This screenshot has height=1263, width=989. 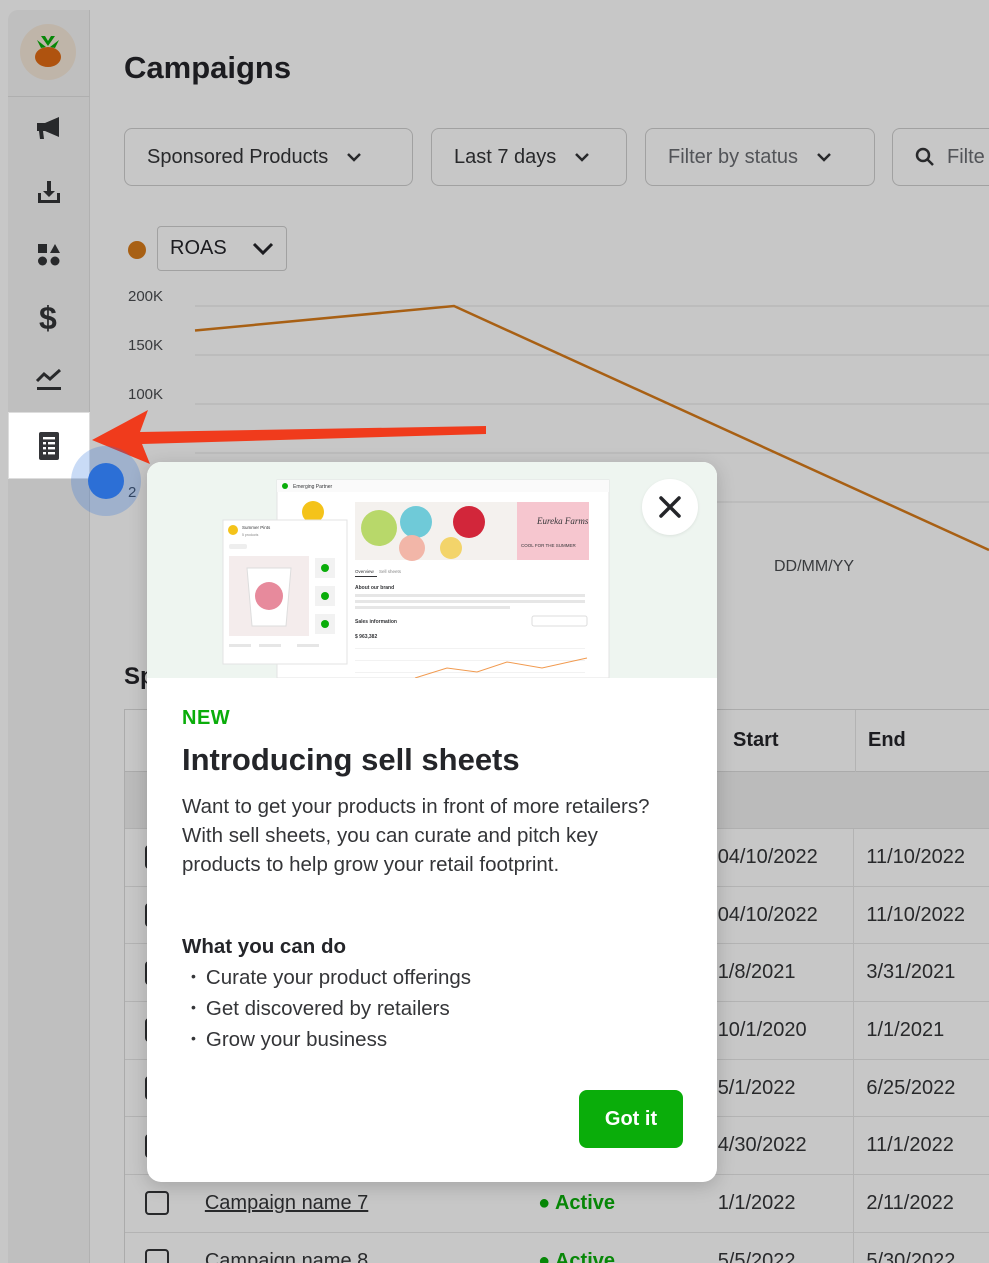 I want to click on feature-item: Get discovered by retailers, so click(x=331, y=1009).